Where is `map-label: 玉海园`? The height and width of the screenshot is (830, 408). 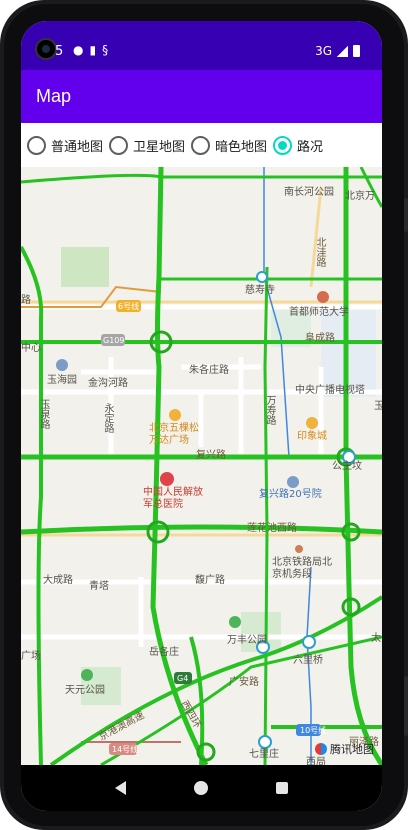
map-label: 玉海园 is located at coordinates (62, 380).